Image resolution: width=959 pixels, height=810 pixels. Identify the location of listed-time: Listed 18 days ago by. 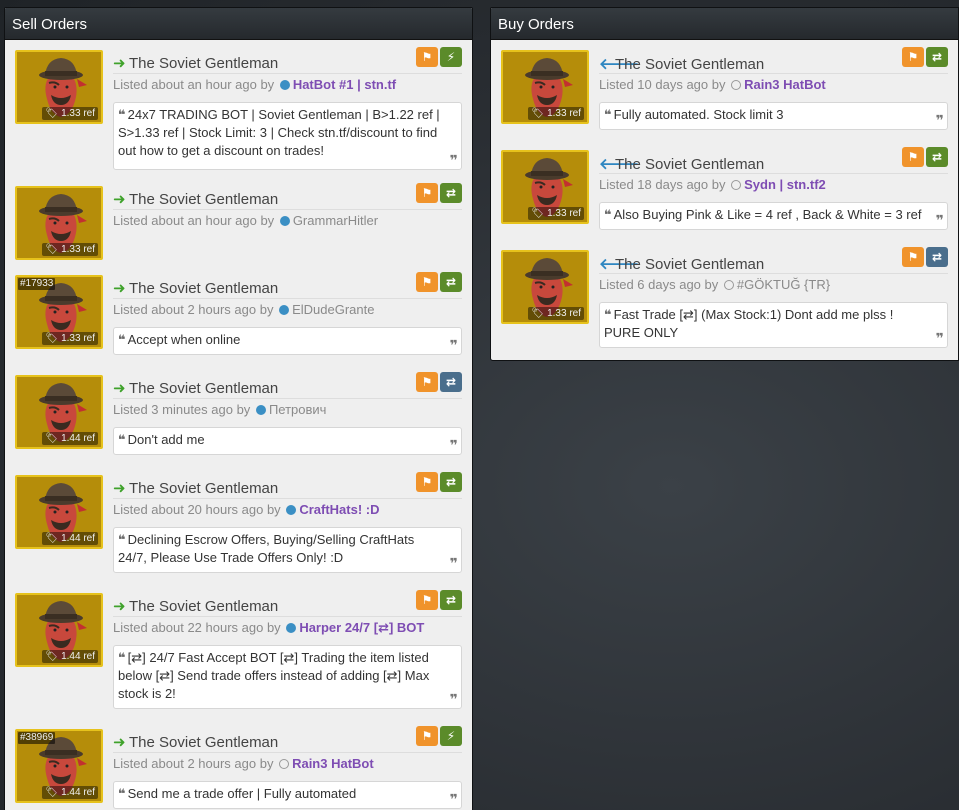
(662, 184).